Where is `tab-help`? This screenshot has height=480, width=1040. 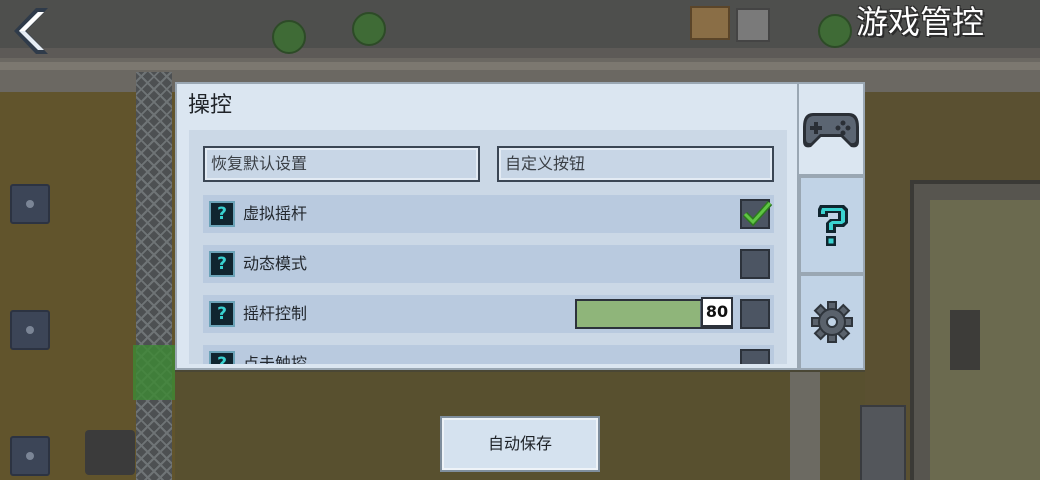 tab-help is located at coordinates (832, 225).